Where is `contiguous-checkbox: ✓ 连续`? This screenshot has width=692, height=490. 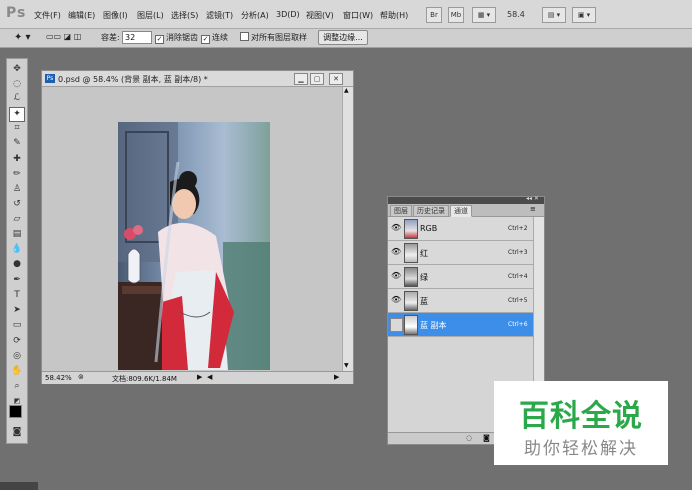 contiguous-checkbox: ✓ 连续 is located at coordinates (214, 38).